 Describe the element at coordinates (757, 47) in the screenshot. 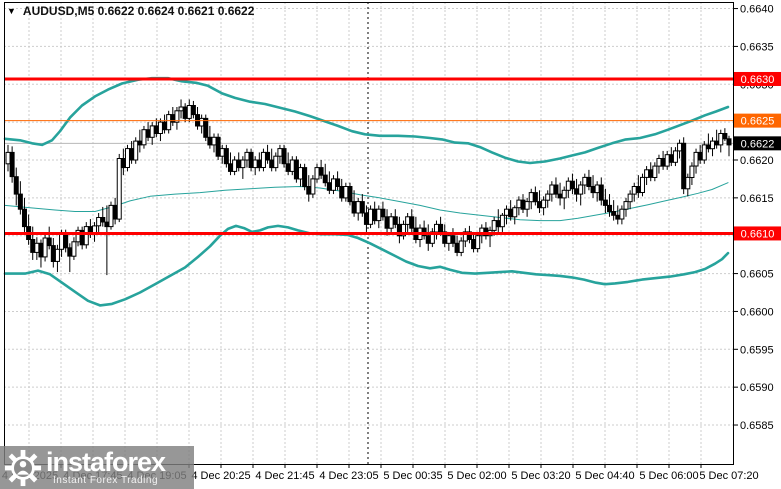

I see `price-label: 0.6635` at that location.